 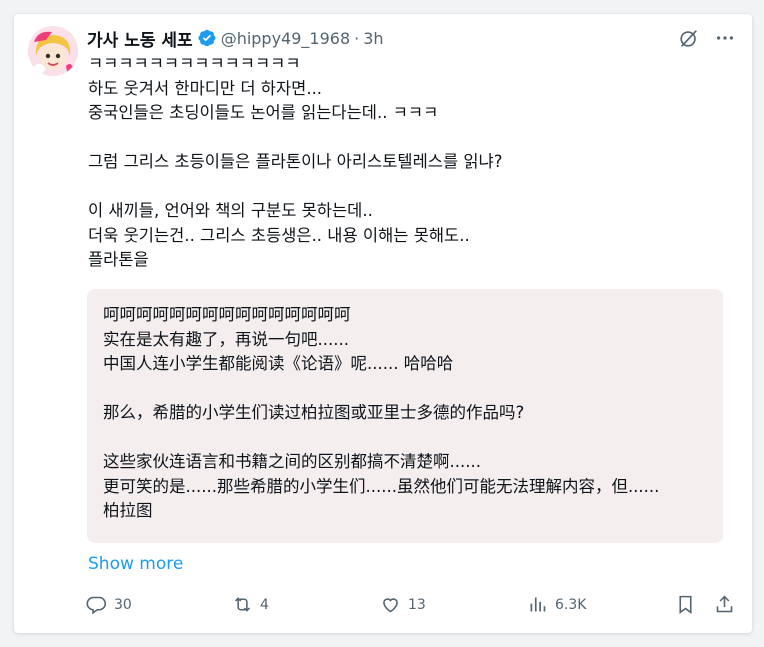 What do you see at coordinates (571, 604) in the screenshot?
I see `view-count: 6.3K` at bounding box center [571, 604].